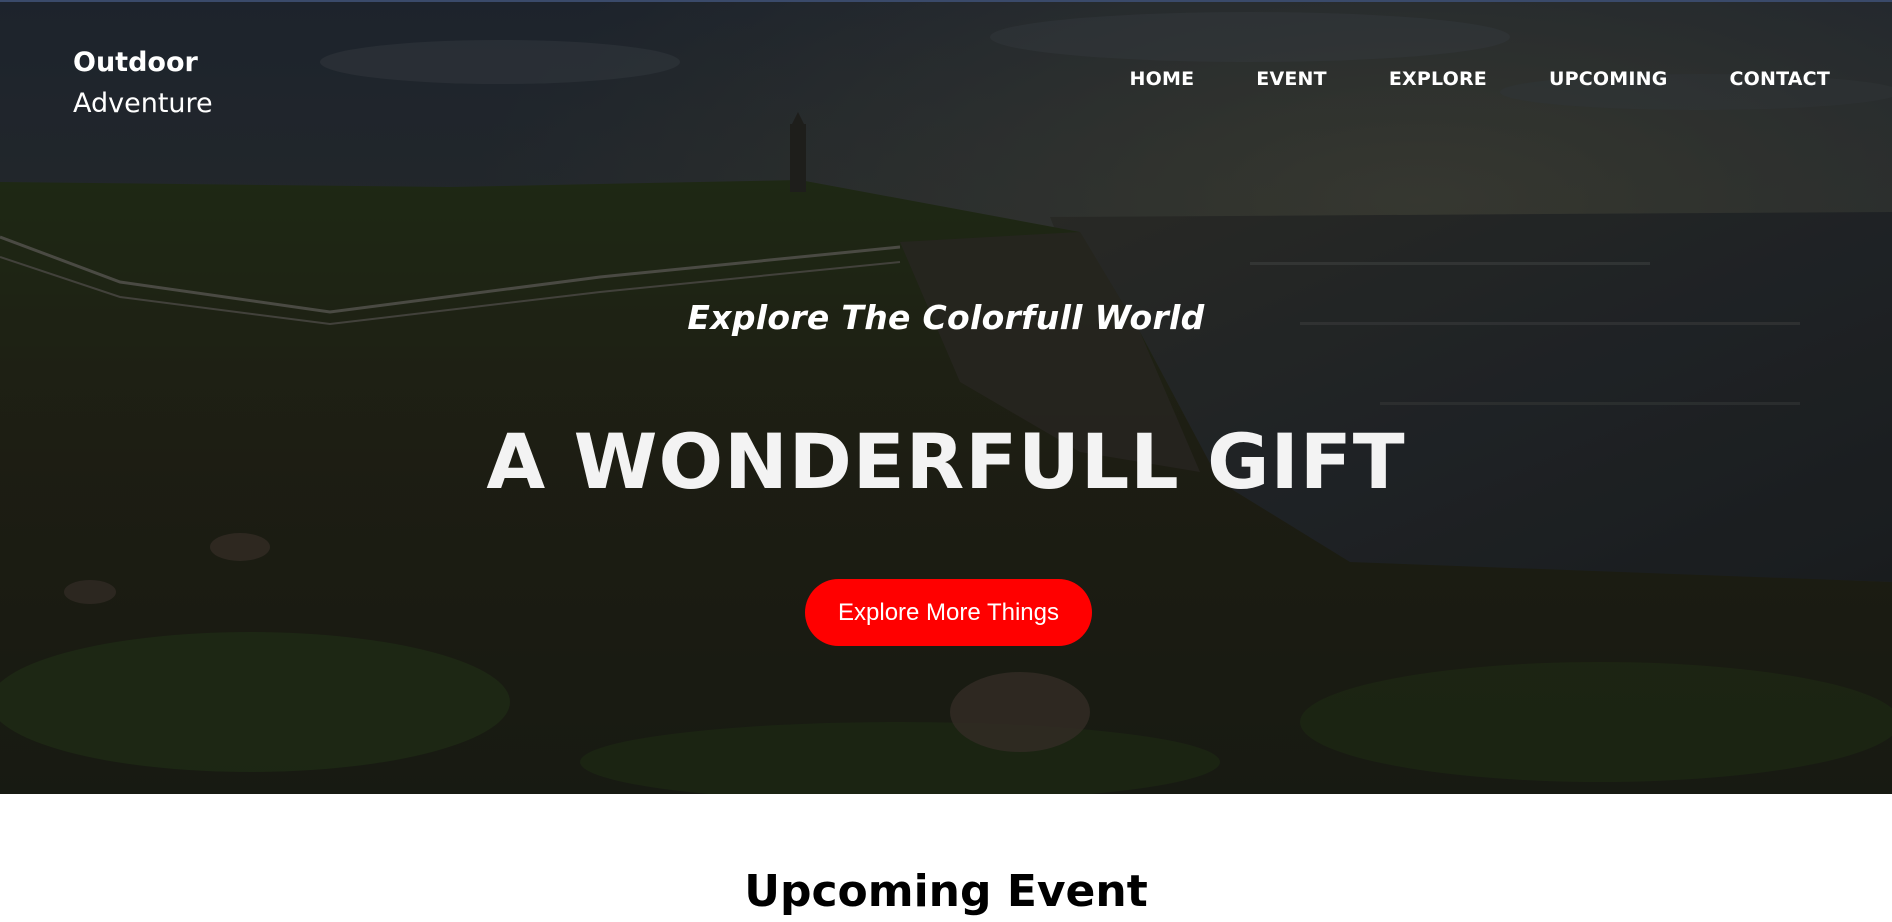  I want to click on upcoming-event-title: Upcoming Event, so click(946, 891).